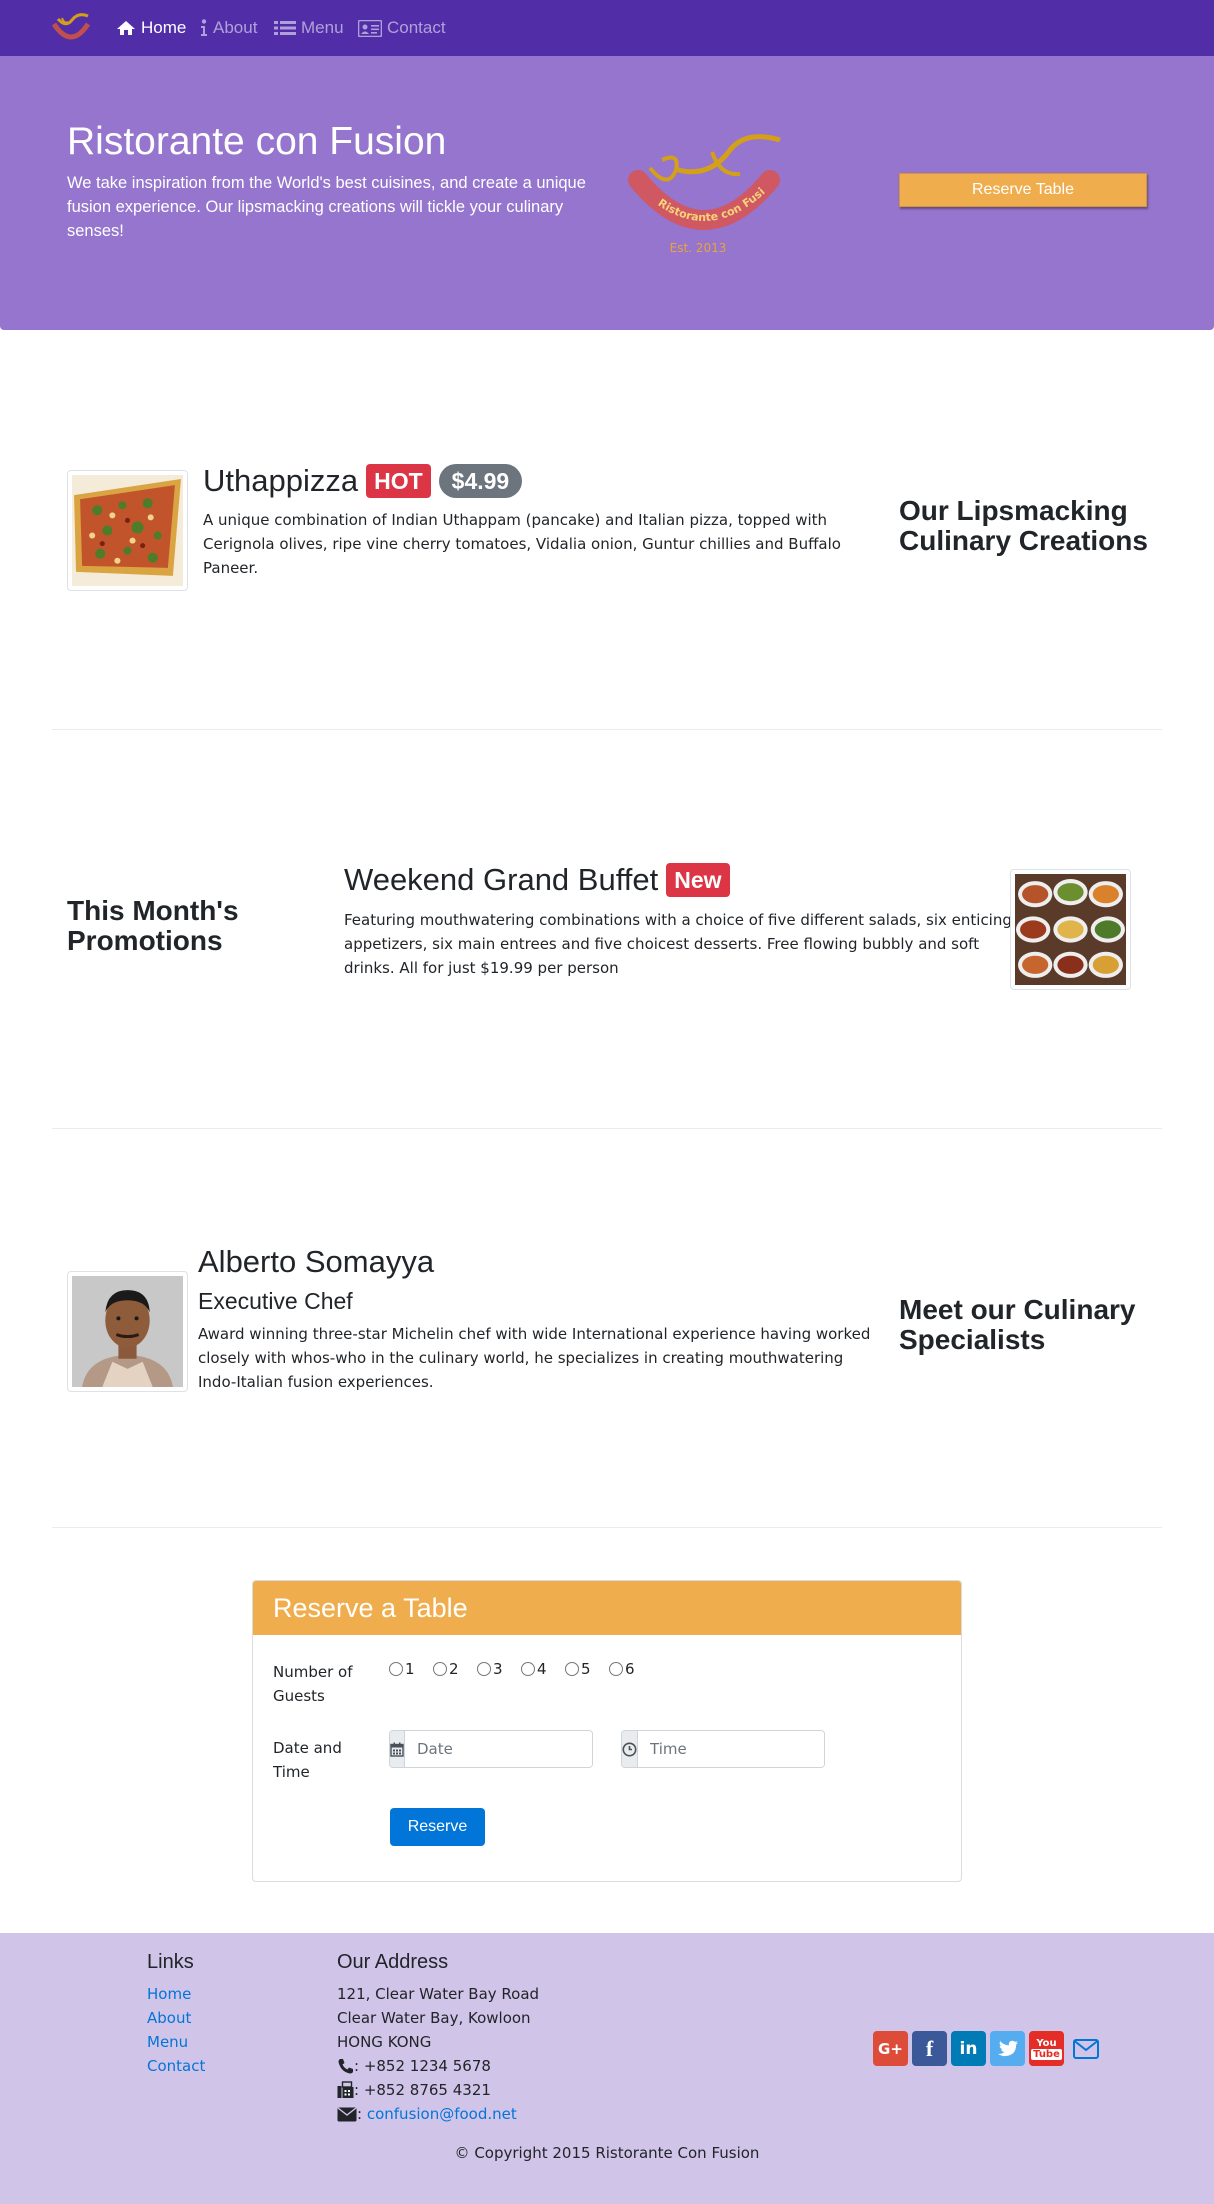  I want to click on phone-line: : +852 1234 5678, so click(414, 2066).